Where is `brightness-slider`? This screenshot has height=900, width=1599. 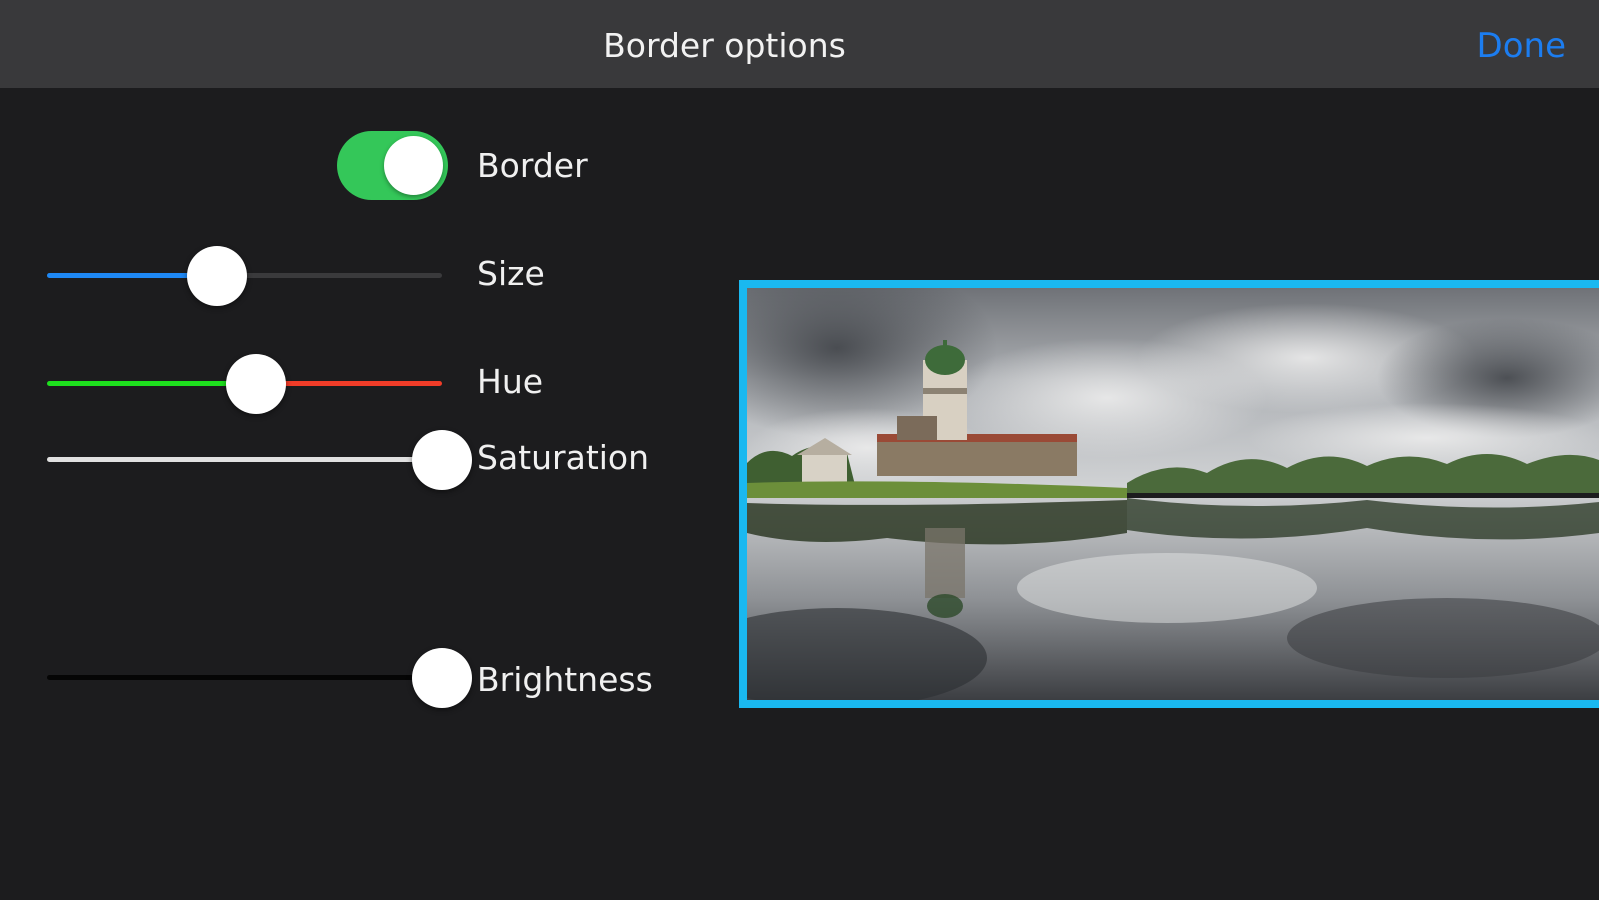 brightness-slider is located at coordinates (259, 678).